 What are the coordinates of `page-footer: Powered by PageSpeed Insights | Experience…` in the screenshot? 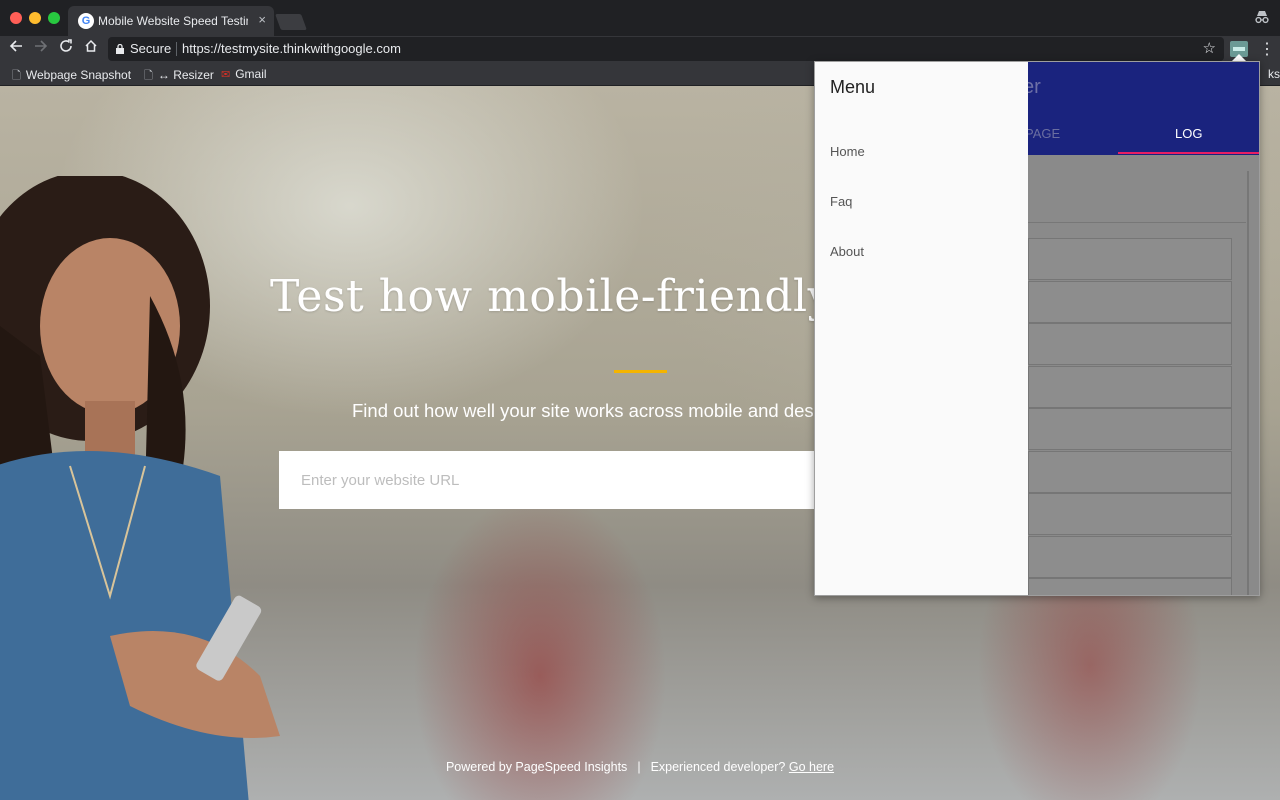 It's located at (640, 767).